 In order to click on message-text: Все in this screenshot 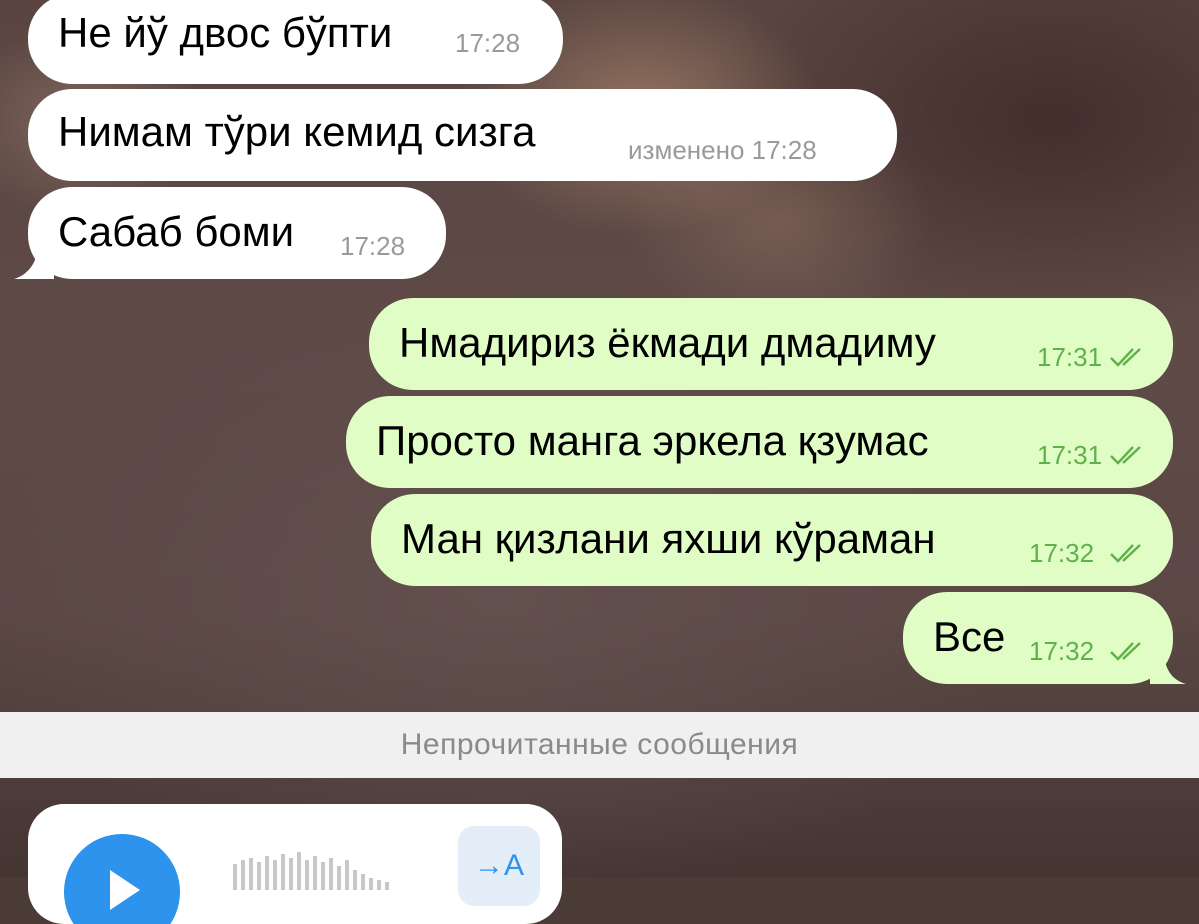, I will do `click(969, 636)`.